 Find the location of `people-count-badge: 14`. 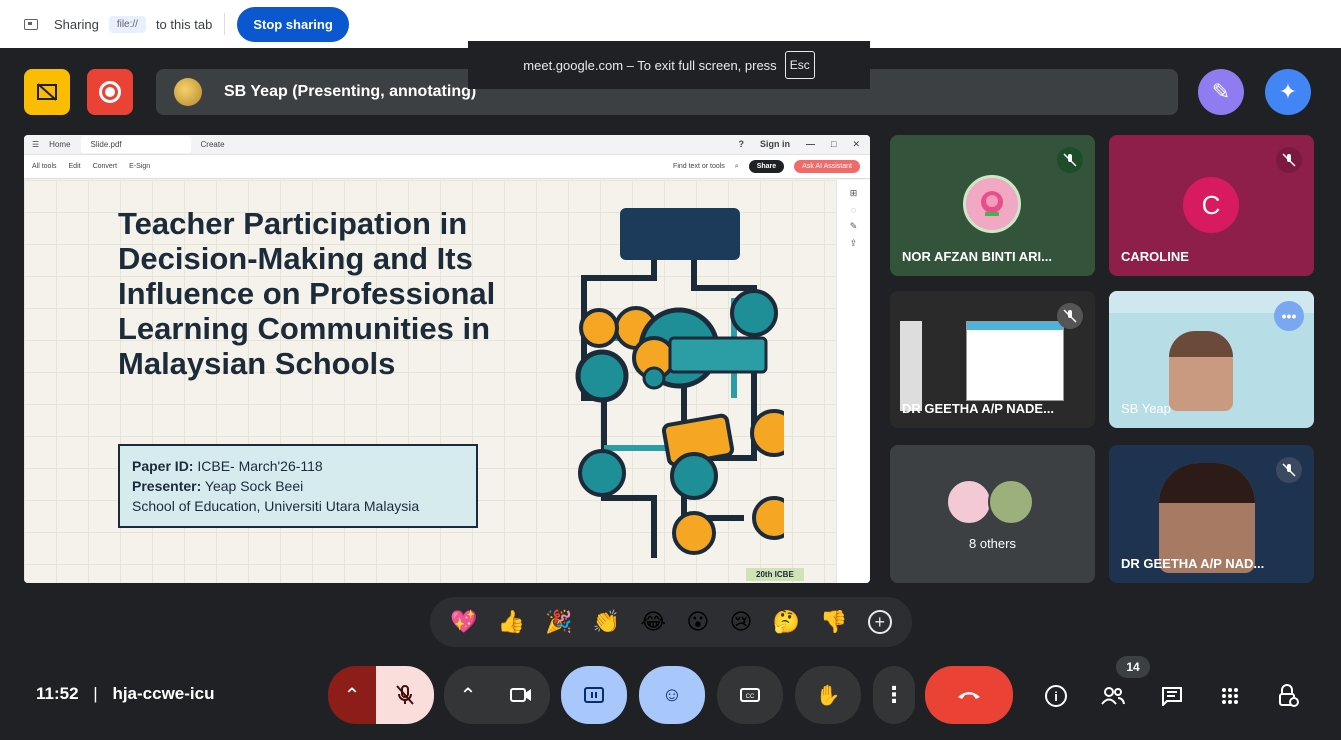

people-count-badge: 14 is located at coordinates (1133, 667).